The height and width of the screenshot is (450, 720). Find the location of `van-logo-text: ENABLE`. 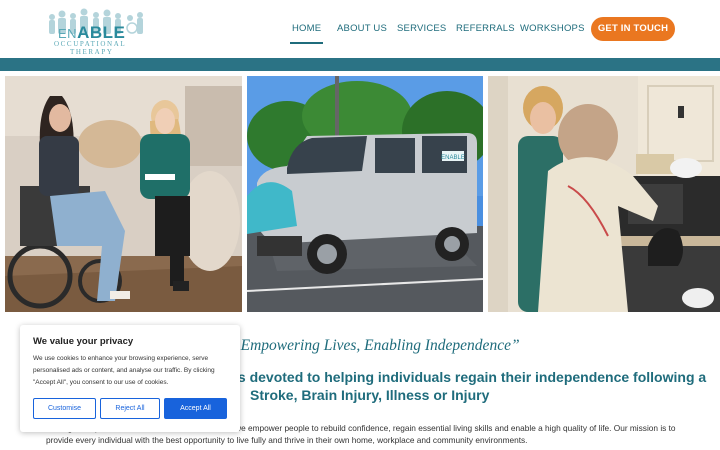

van-logo-text: ENABLE is located at coordinates (453, 158).